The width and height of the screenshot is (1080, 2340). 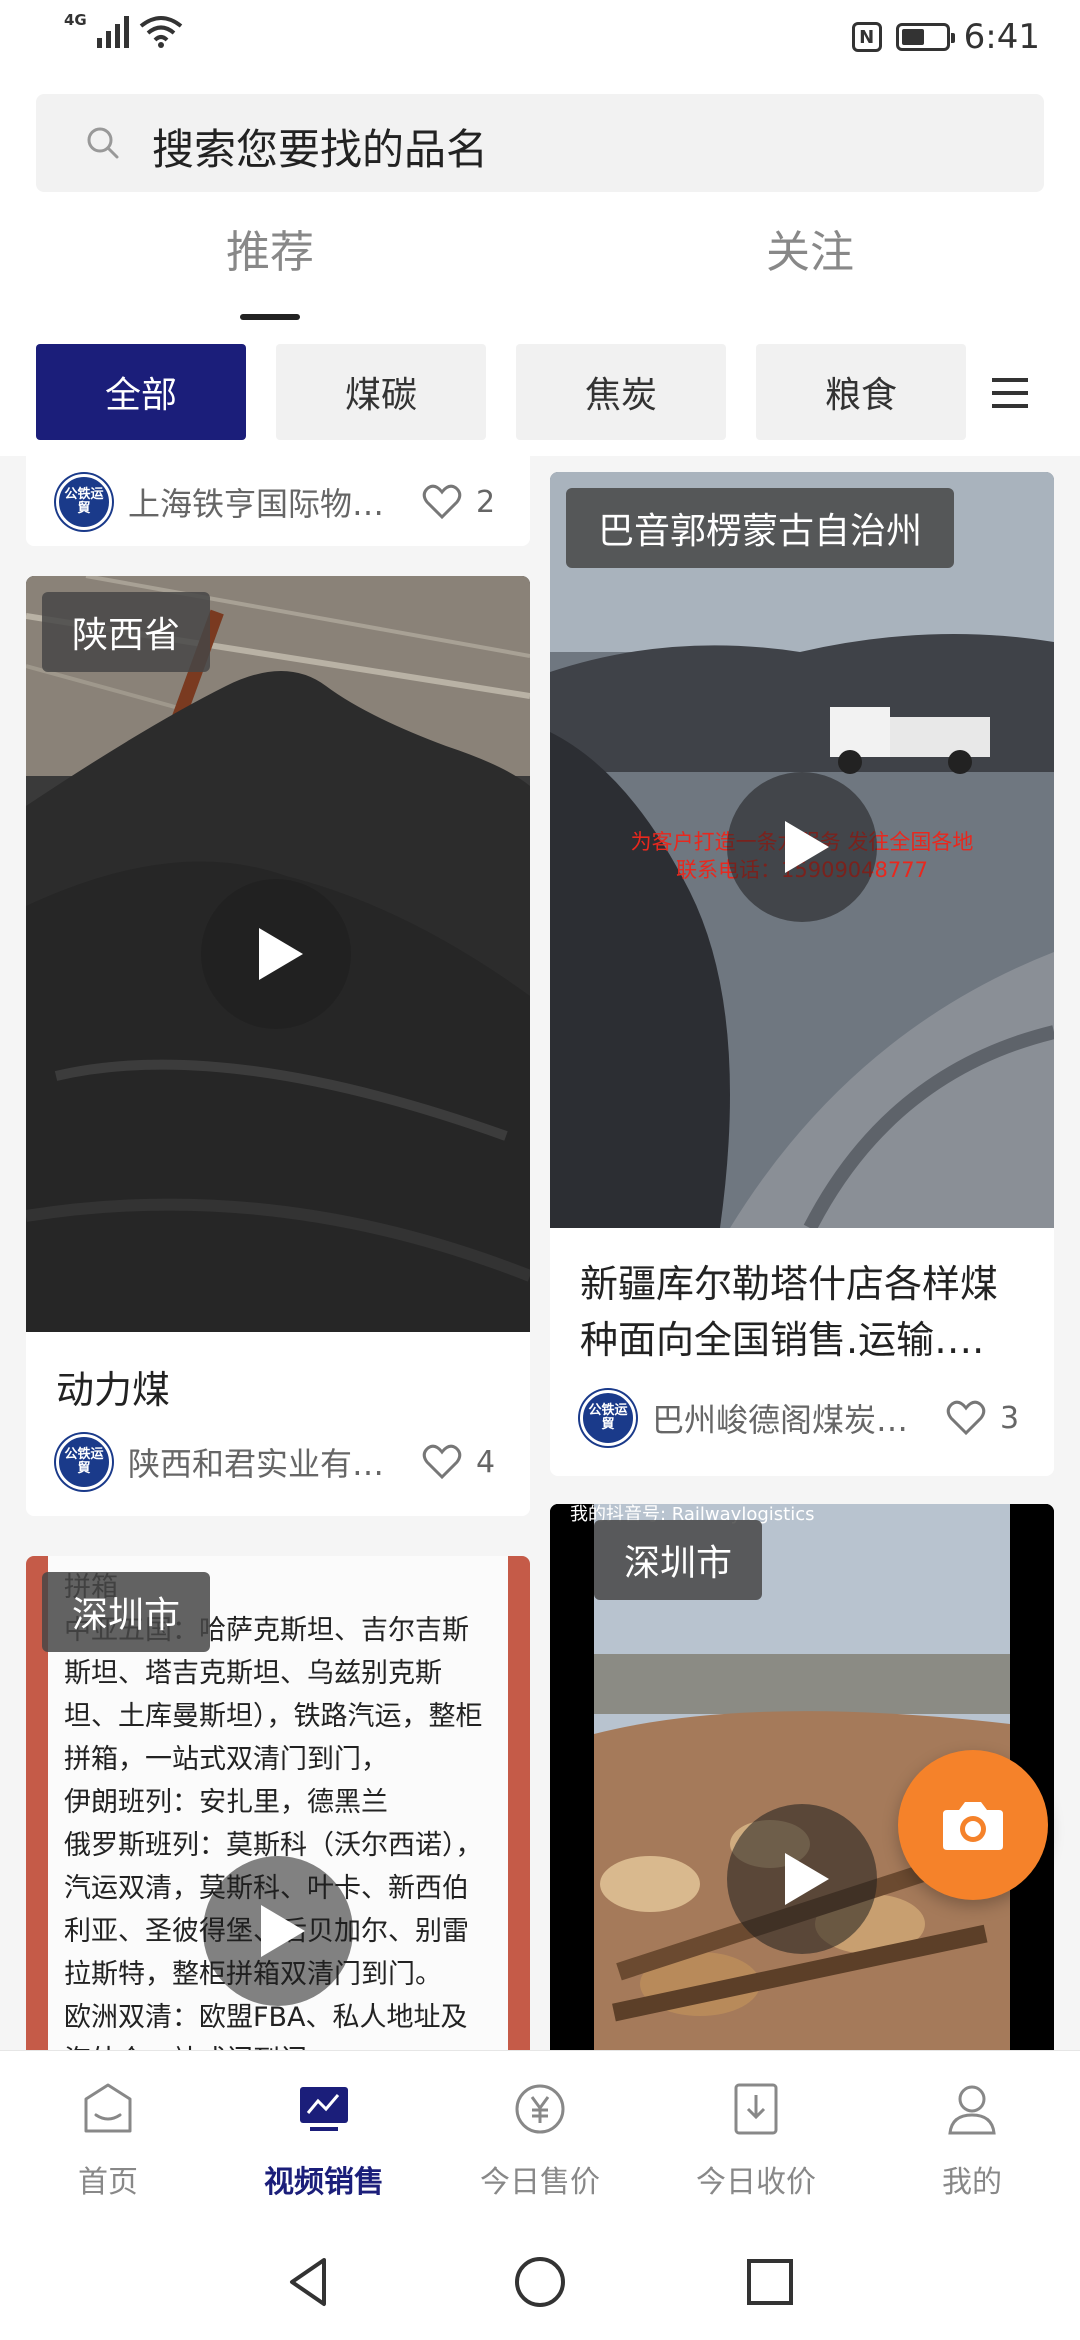 I want to click on card-meta: 公铁运貿 巴州峻德阁煤炭… 3, so click(x=802, y=1418).